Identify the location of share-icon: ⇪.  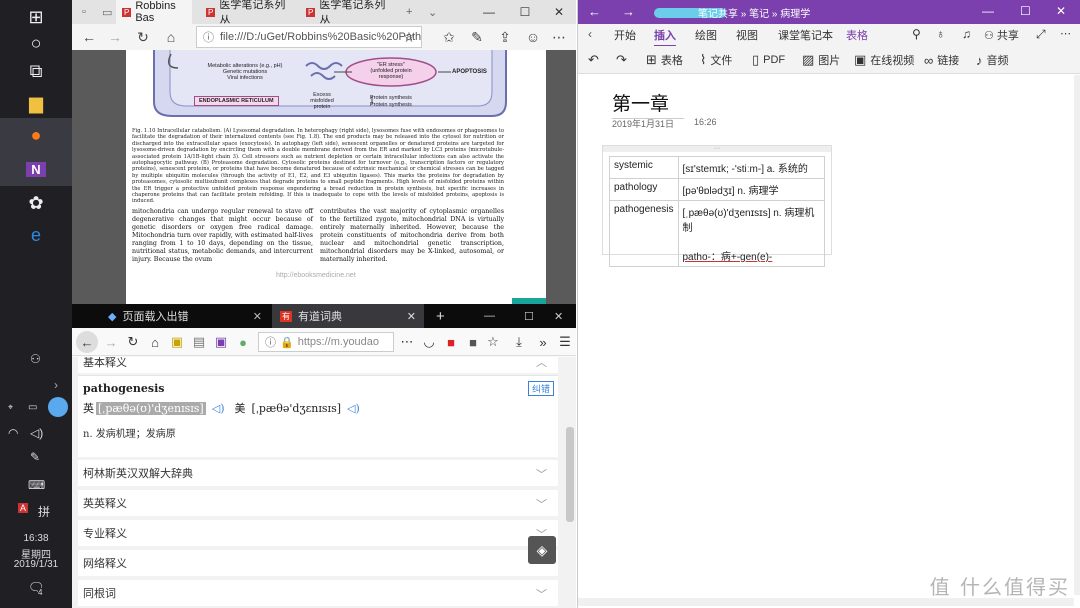
(505, 37).